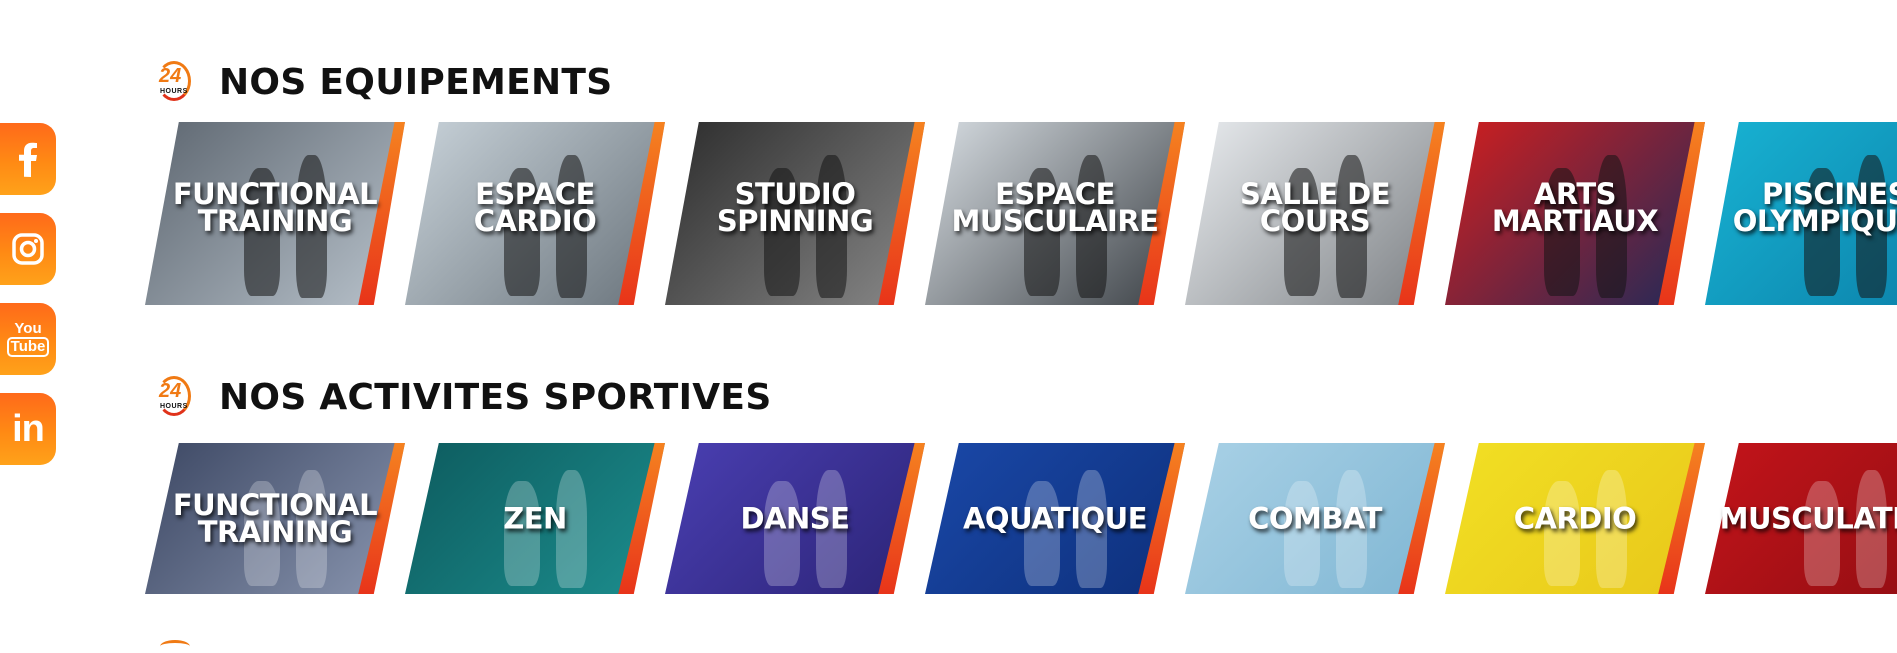 Image resolution: width=1897 pixels, height=653 pixels. What do you see at coordinates (1575, 207) in the screenshot?
I see `tile-label: ARTS MARTIAUX` at bounding box center [1575, 207].